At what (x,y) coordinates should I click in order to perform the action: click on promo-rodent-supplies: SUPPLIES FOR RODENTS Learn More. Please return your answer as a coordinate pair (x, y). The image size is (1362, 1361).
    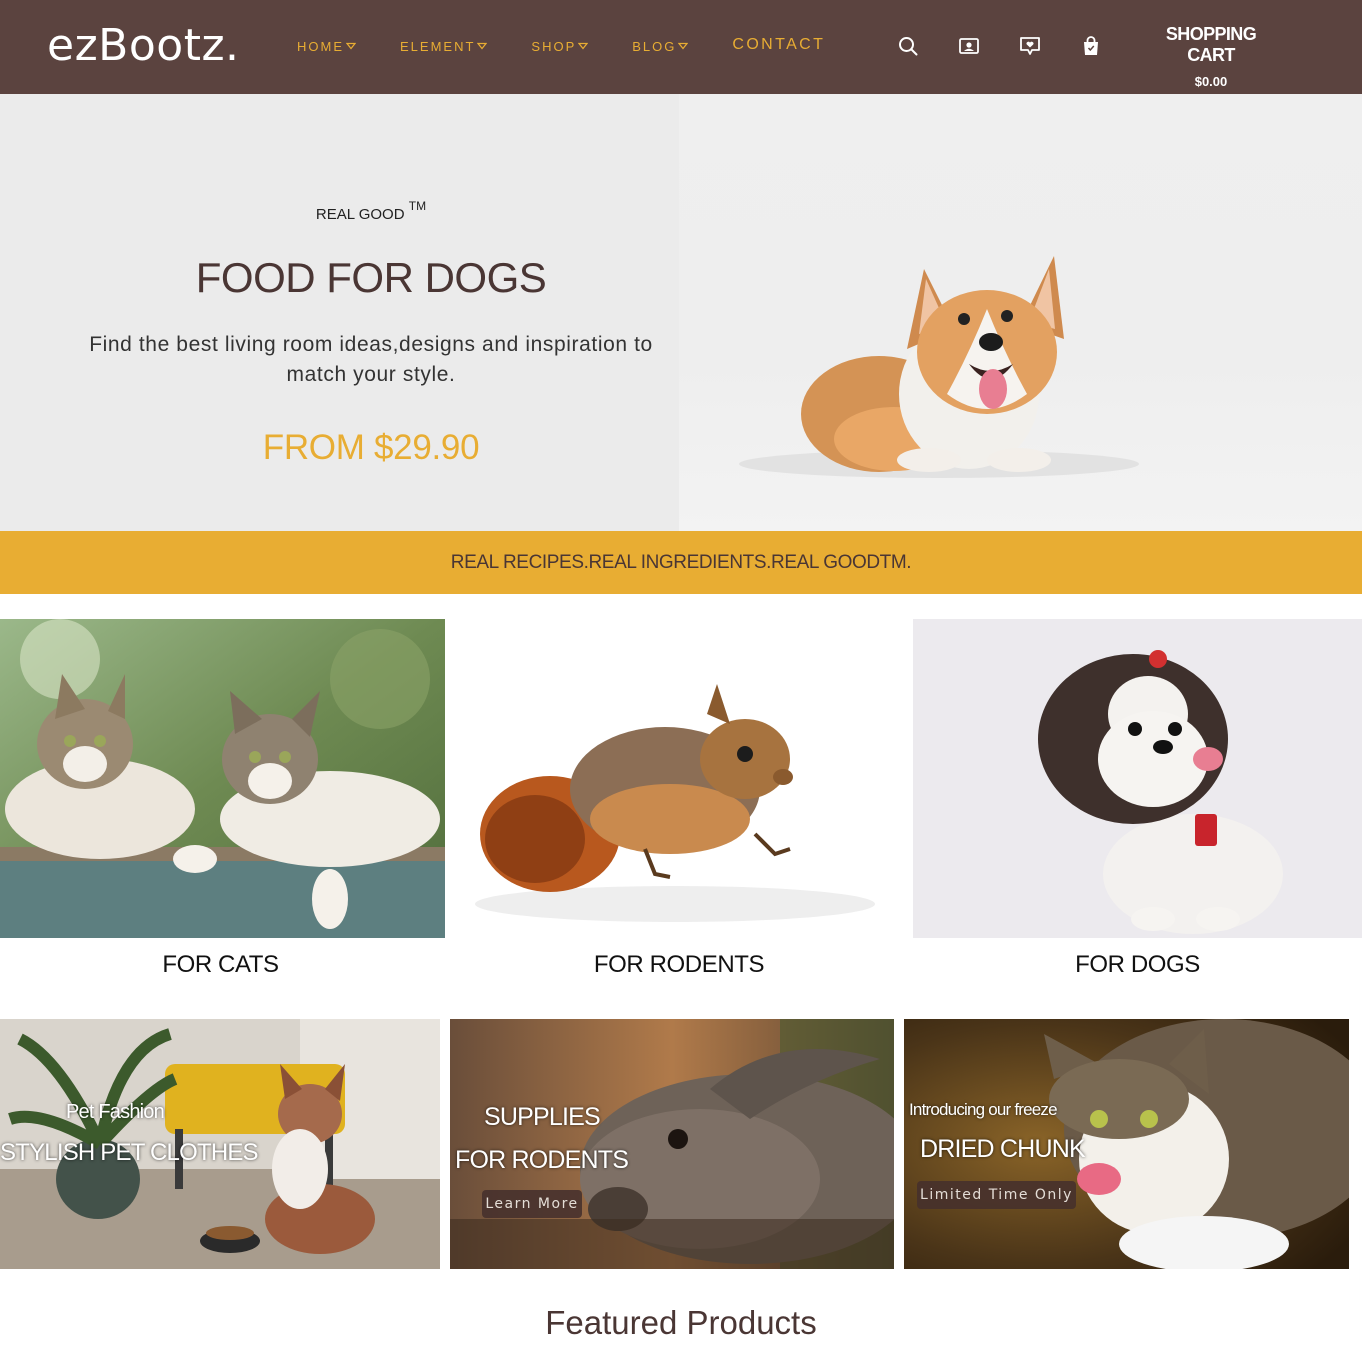
    Looking at the image, I should click on (672, 1144).